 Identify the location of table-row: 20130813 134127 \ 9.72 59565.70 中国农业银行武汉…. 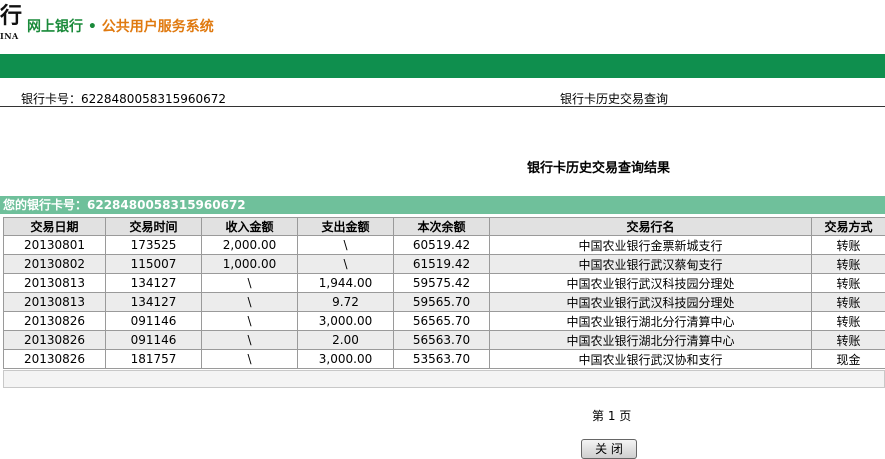
(444, 302).